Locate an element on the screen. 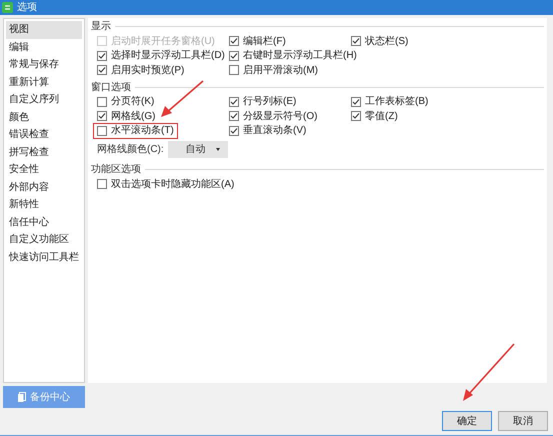  window-title: 选项 is located at coordinates (27, 7).